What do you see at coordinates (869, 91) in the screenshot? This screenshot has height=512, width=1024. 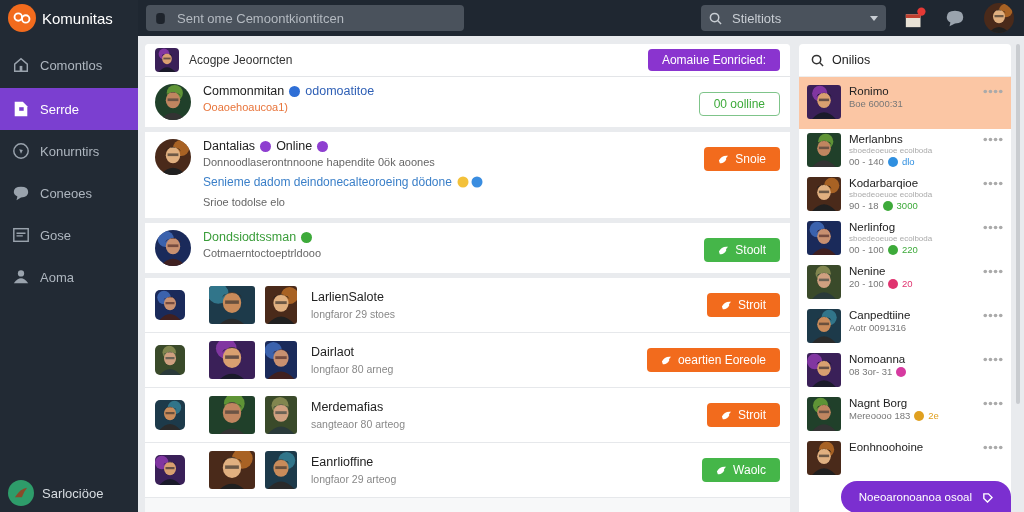 I see `friend-name: Ronimo` at bounding box center [869, 91].